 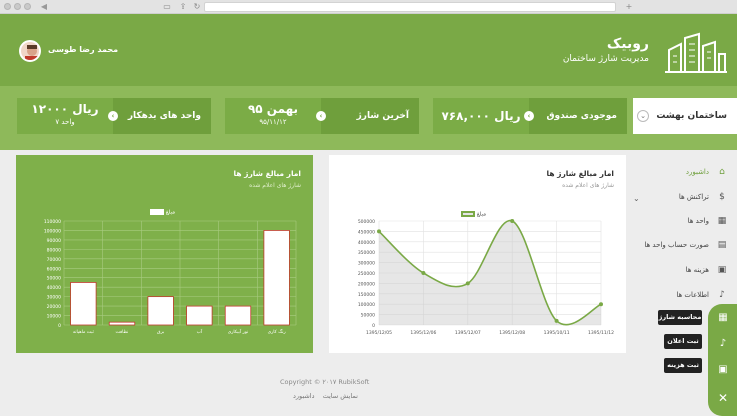 I want to click on sidebar-item-transactions: $ تراکنش ها, so click(x=684, y=197).